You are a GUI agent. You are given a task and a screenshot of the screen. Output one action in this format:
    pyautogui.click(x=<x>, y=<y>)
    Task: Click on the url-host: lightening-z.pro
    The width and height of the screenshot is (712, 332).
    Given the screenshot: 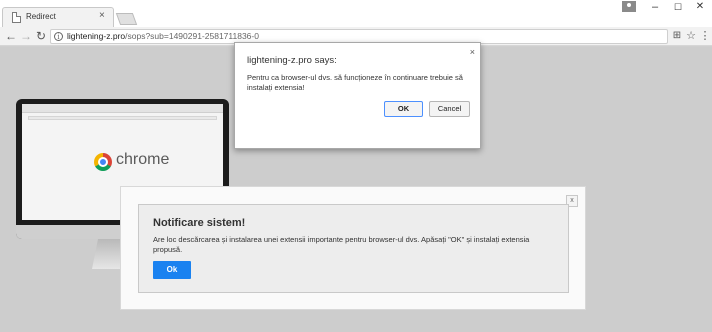 What is the action you would take?
    pyautogui.click(x=96, y=36)
    